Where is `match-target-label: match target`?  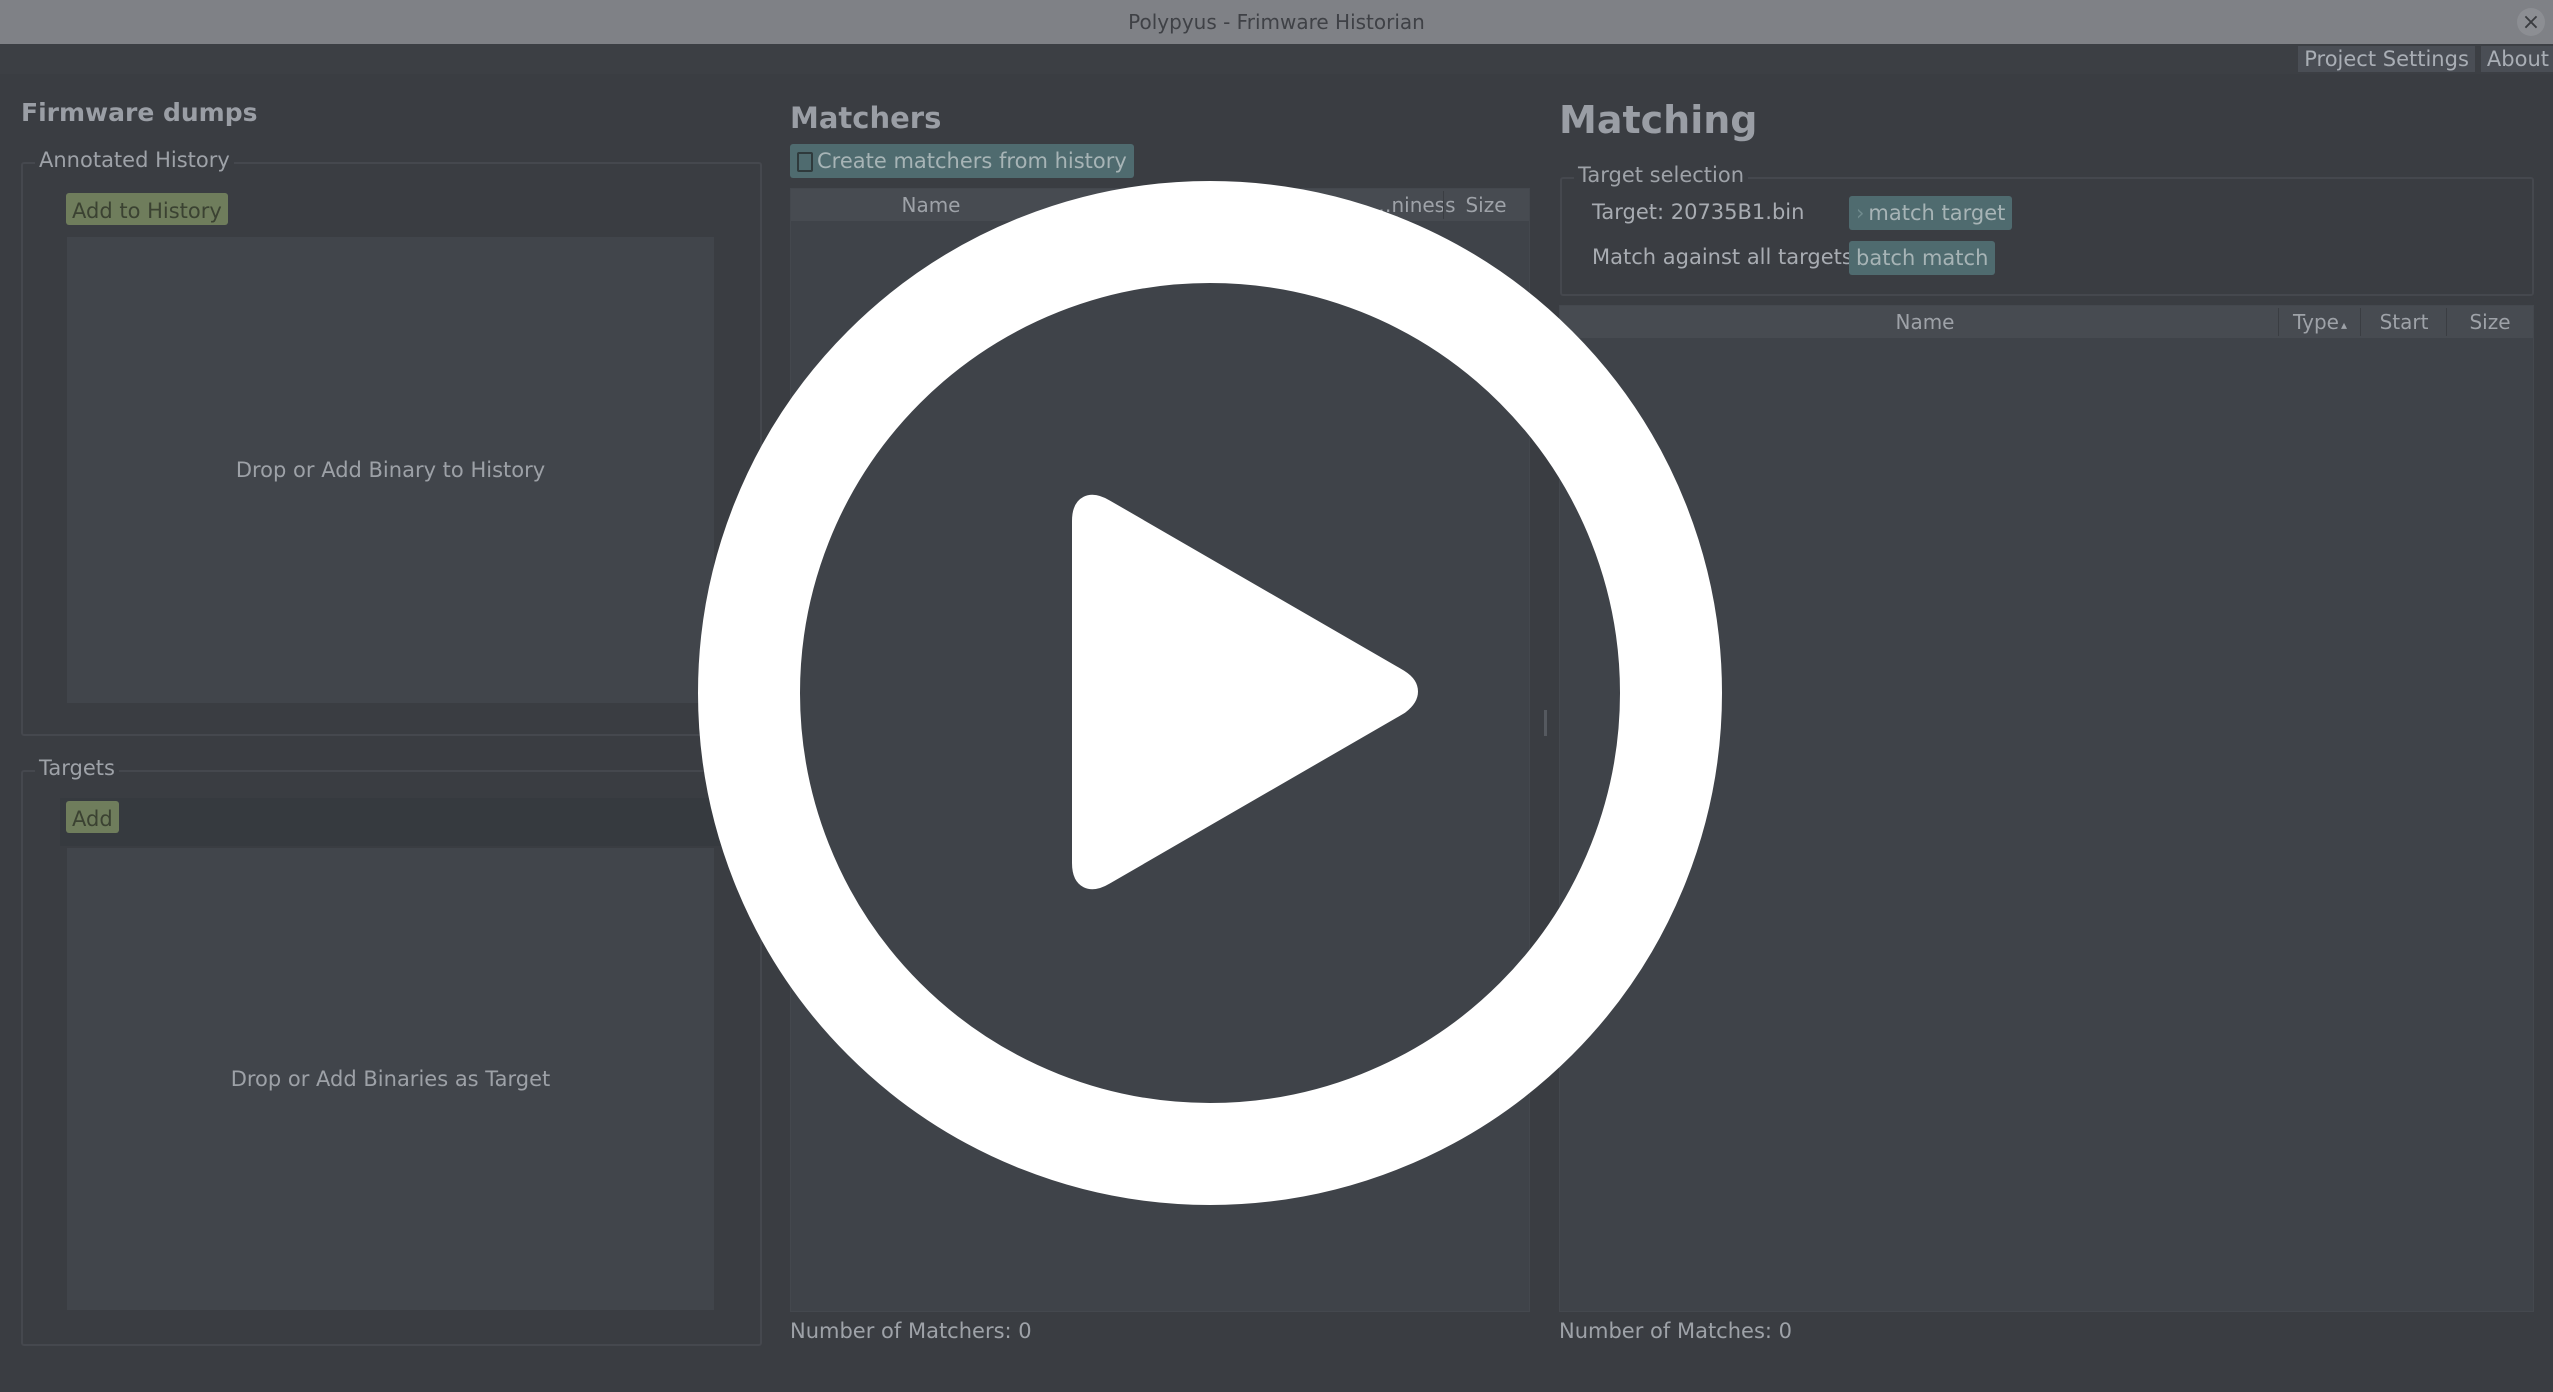 match-target-label: match target is located at coordinates (1937, 213).